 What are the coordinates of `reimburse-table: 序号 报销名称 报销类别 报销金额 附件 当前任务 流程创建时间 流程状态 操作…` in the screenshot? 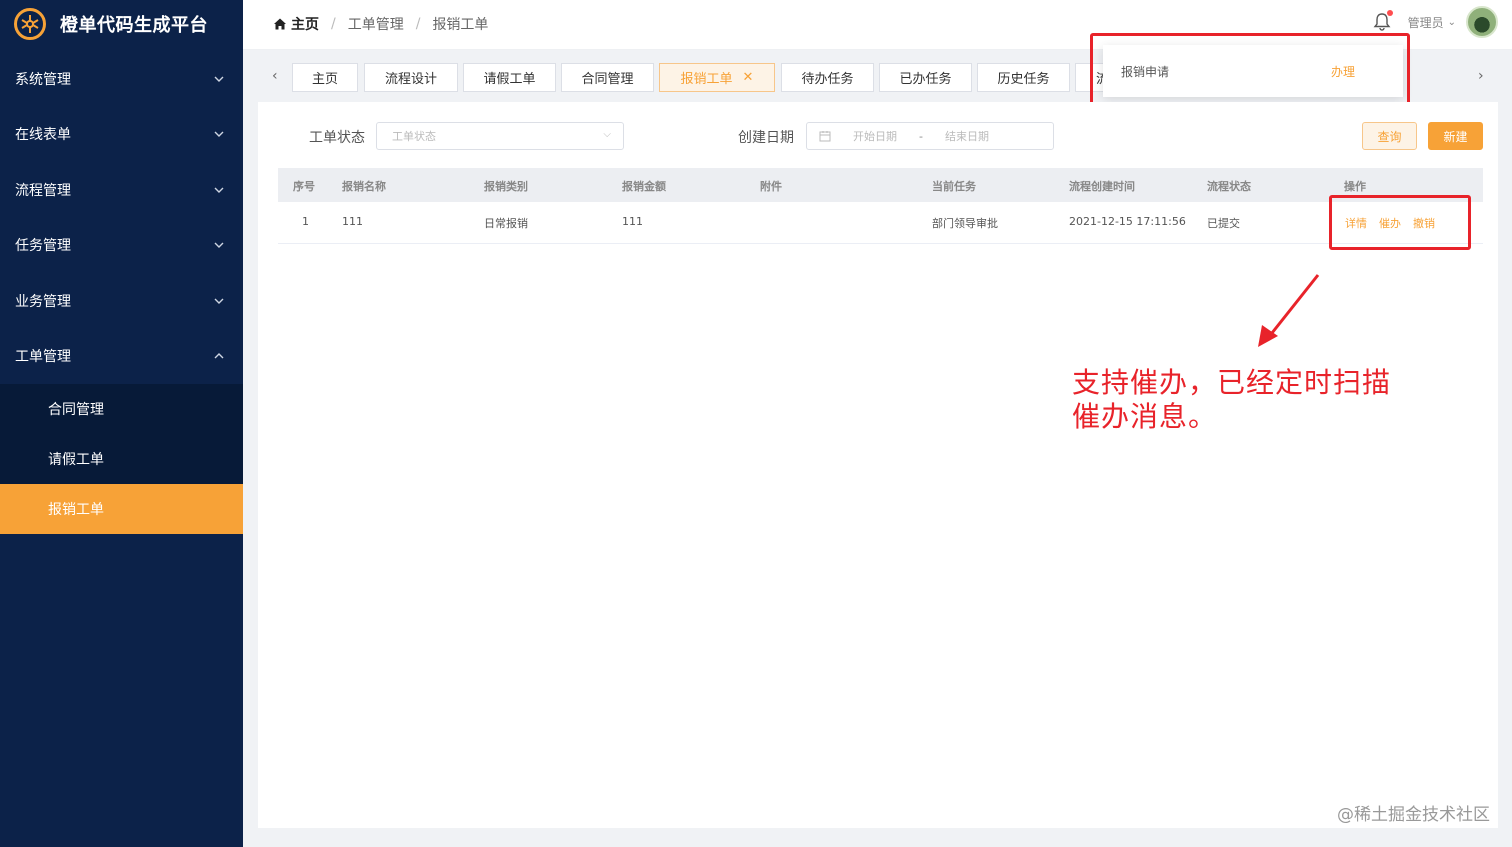 It's located at (880, 206).